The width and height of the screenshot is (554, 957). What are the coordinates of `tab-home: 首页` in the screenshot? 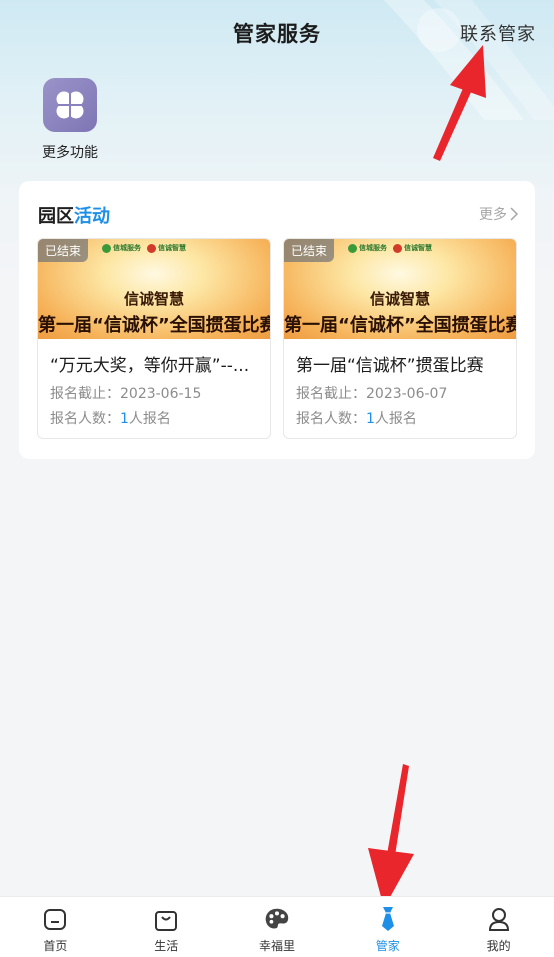 It's located at (55, 927).